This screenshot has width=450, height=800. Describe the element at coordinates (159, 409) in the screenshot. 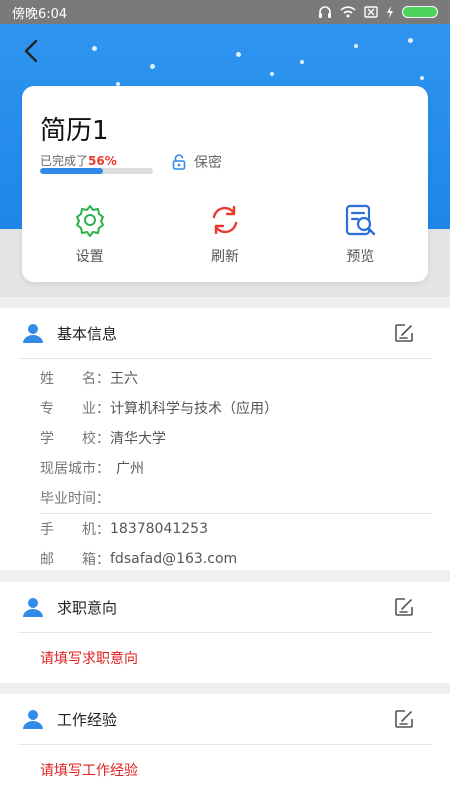

I see `field-major: 专 业： 计算机科学与技术（应用）` at that location.